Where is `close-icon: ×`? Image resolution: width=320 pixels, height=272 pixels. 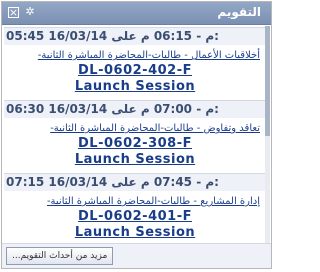
close-icon: × is located at coordinates (13, 12).